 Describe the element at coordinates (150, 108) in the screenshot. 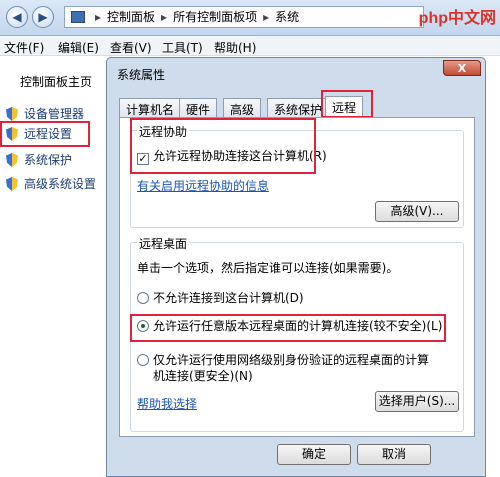

I see `tab-computer-name: 计算机名` at that location.